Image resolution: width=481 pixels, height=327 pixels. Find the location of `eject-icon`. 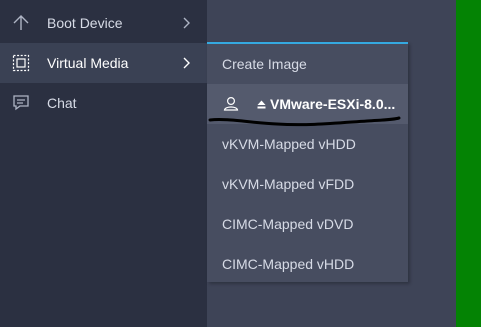

eject-icon is located at coordinates (261, 104).